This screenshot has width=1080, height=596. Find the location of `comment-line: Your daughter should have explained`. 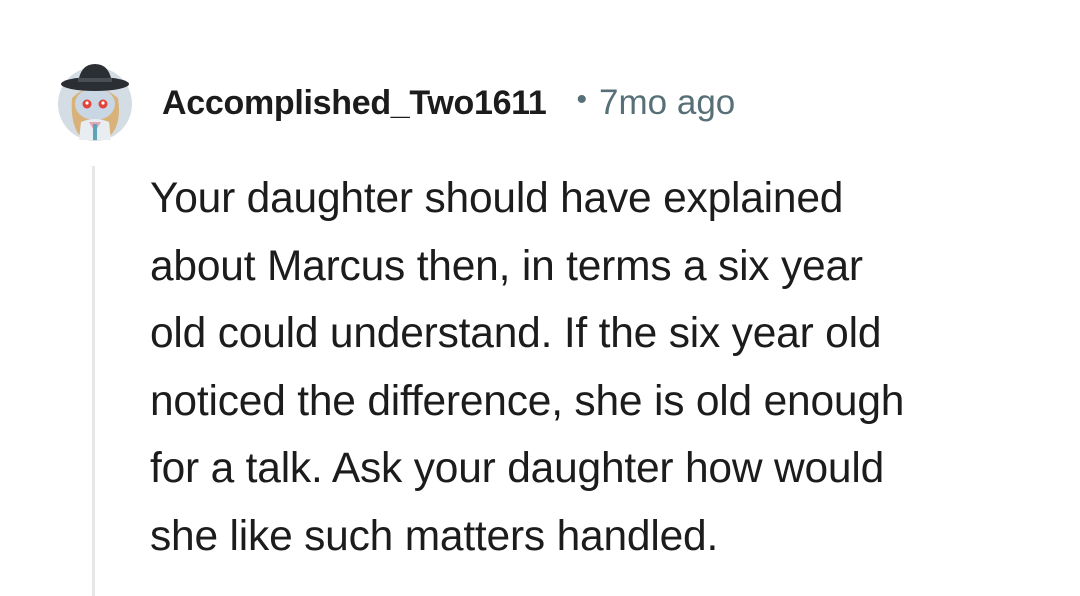

comment-line: Your daughter should have explained is located at coordinates (497, 198).